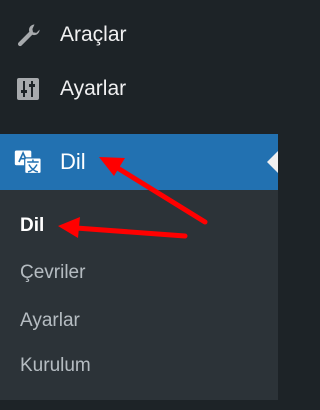  Describe the element at coordinates (93, 88) in the screenshot. I see `menu-item-label: Ayarlar` at that location.